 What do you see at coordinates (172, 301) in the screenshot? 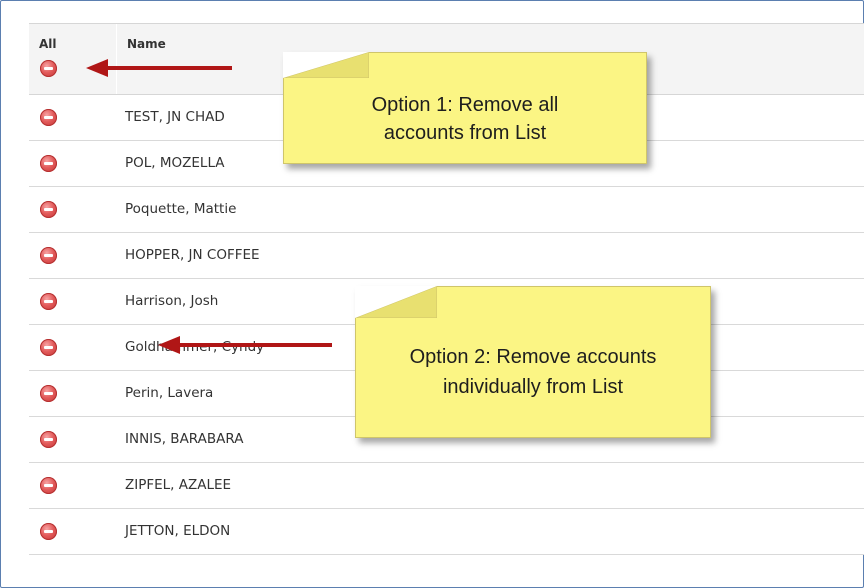
I see `account-name: Harrison, Josh` at bounding box center [172, 301].